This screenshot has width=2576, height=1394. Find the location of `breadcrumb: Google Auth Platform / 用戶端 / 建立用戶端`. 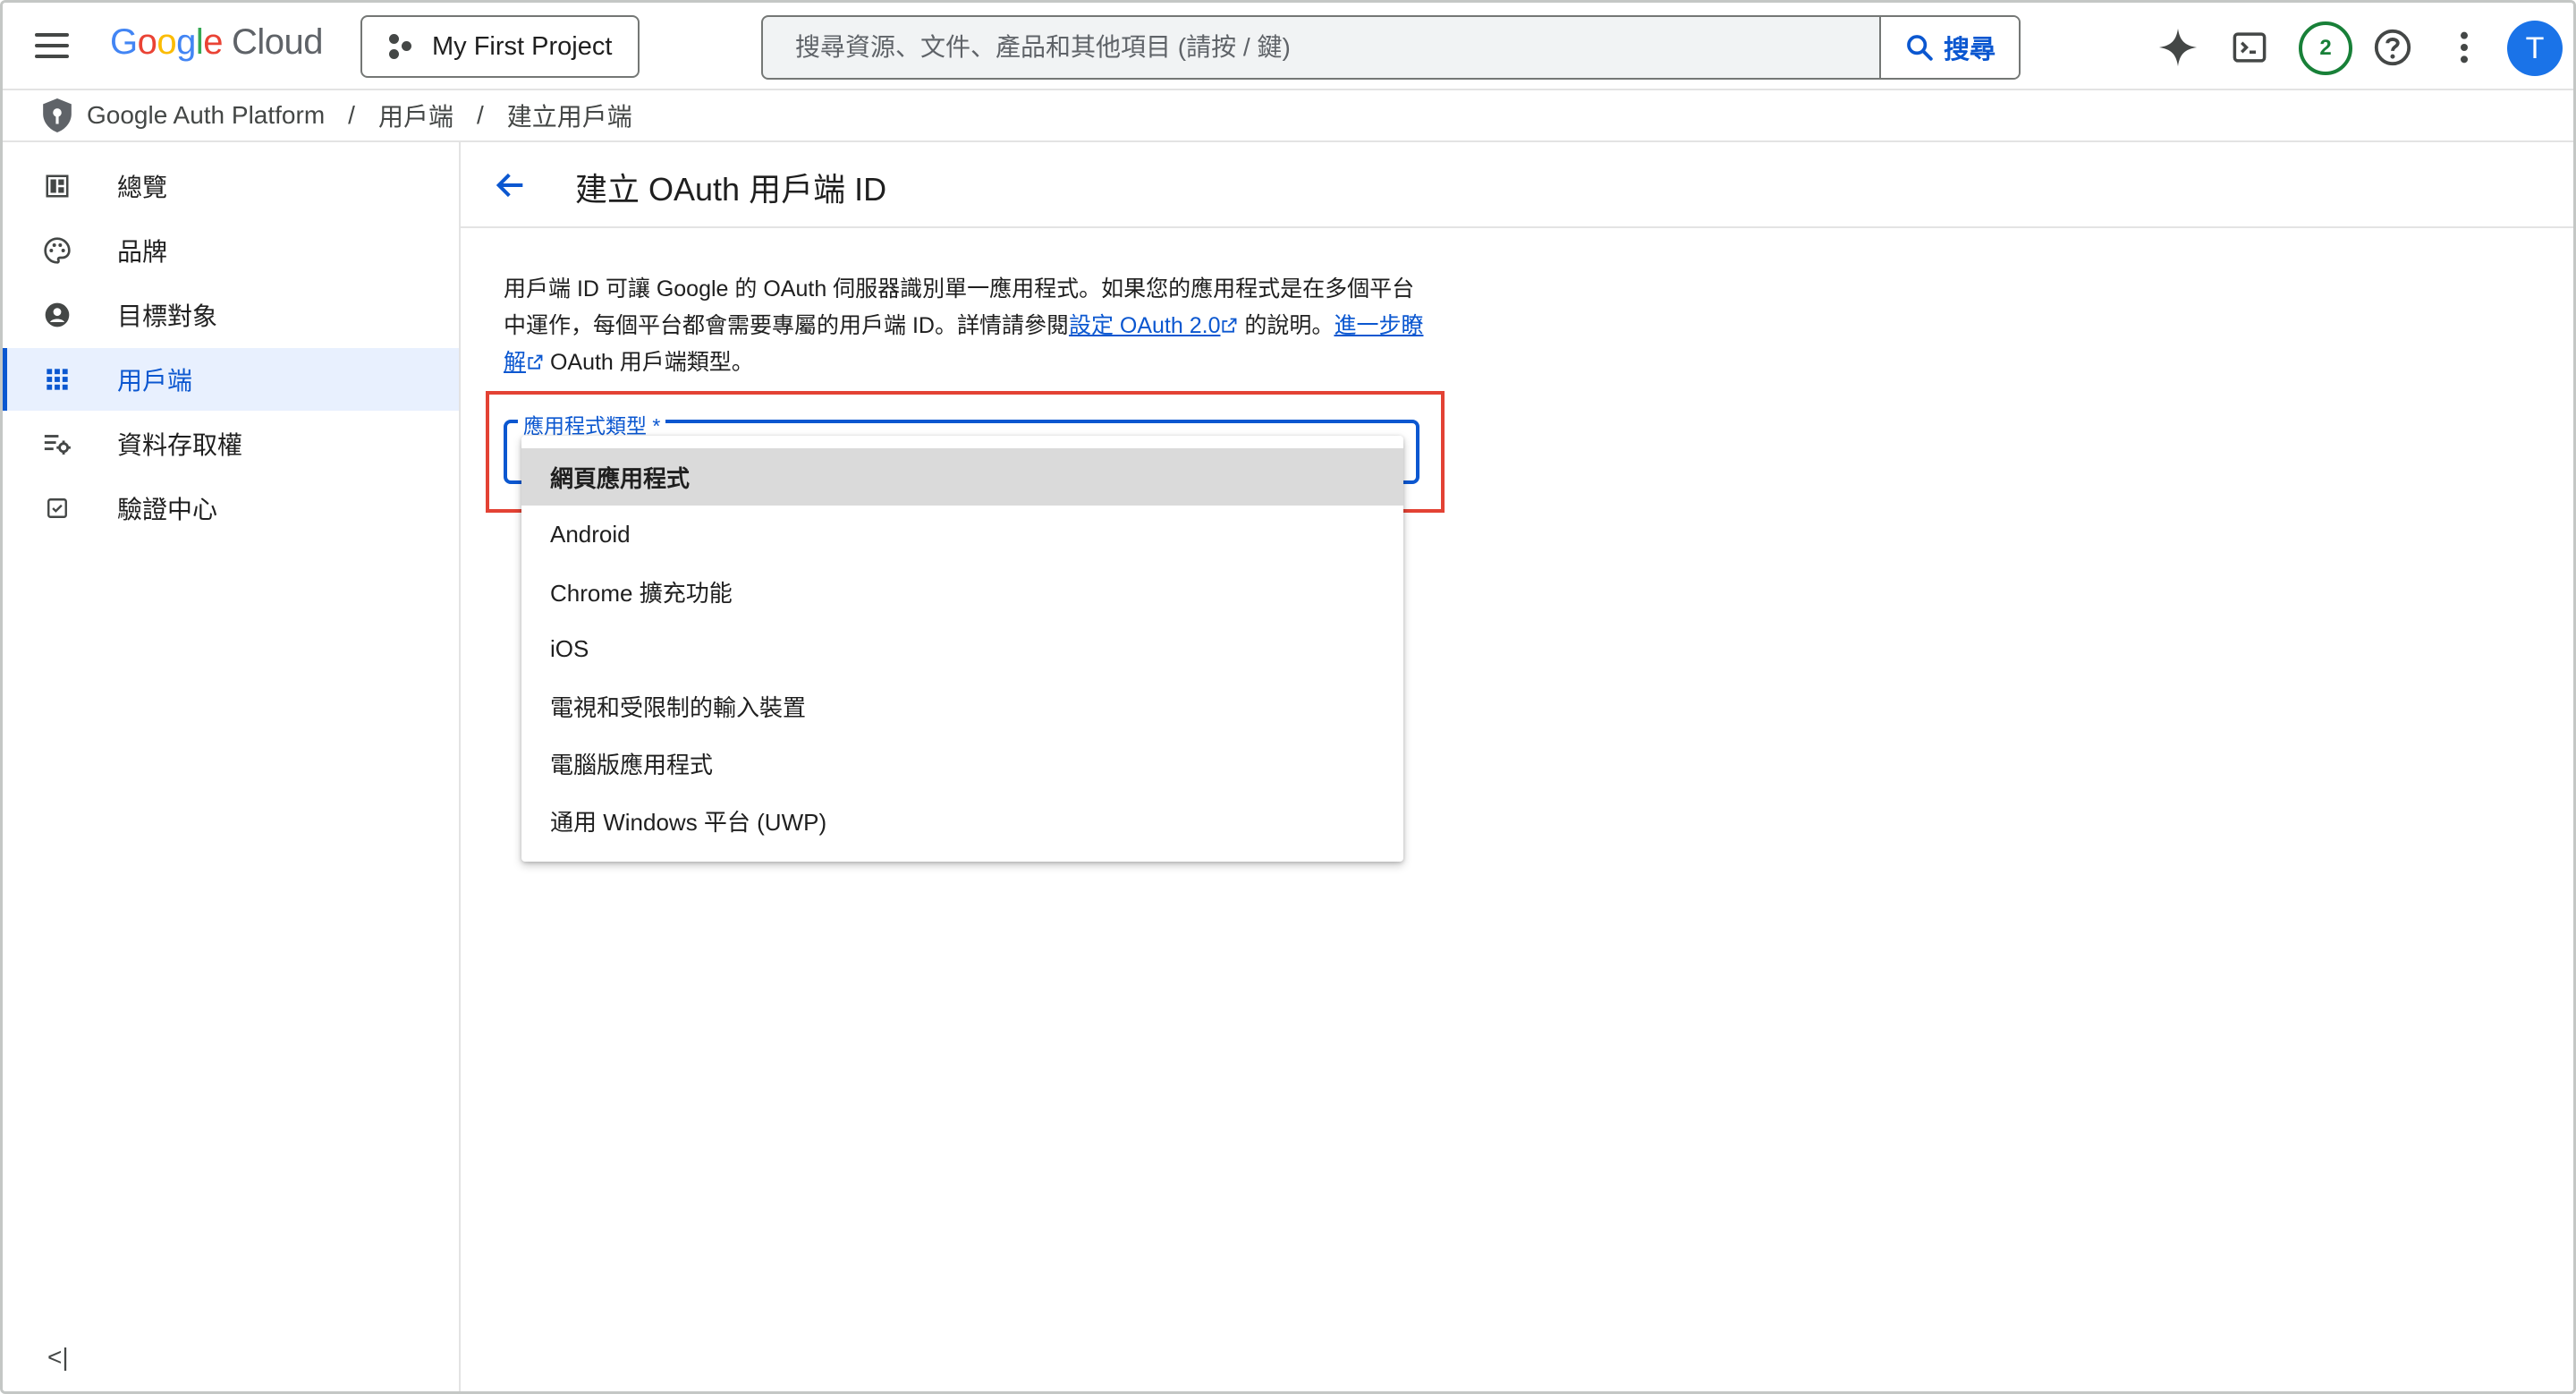

breadcrumb: Google Auth Platform / 用戶端 / 建立用戶端 is located at coordinates (1288, 116).